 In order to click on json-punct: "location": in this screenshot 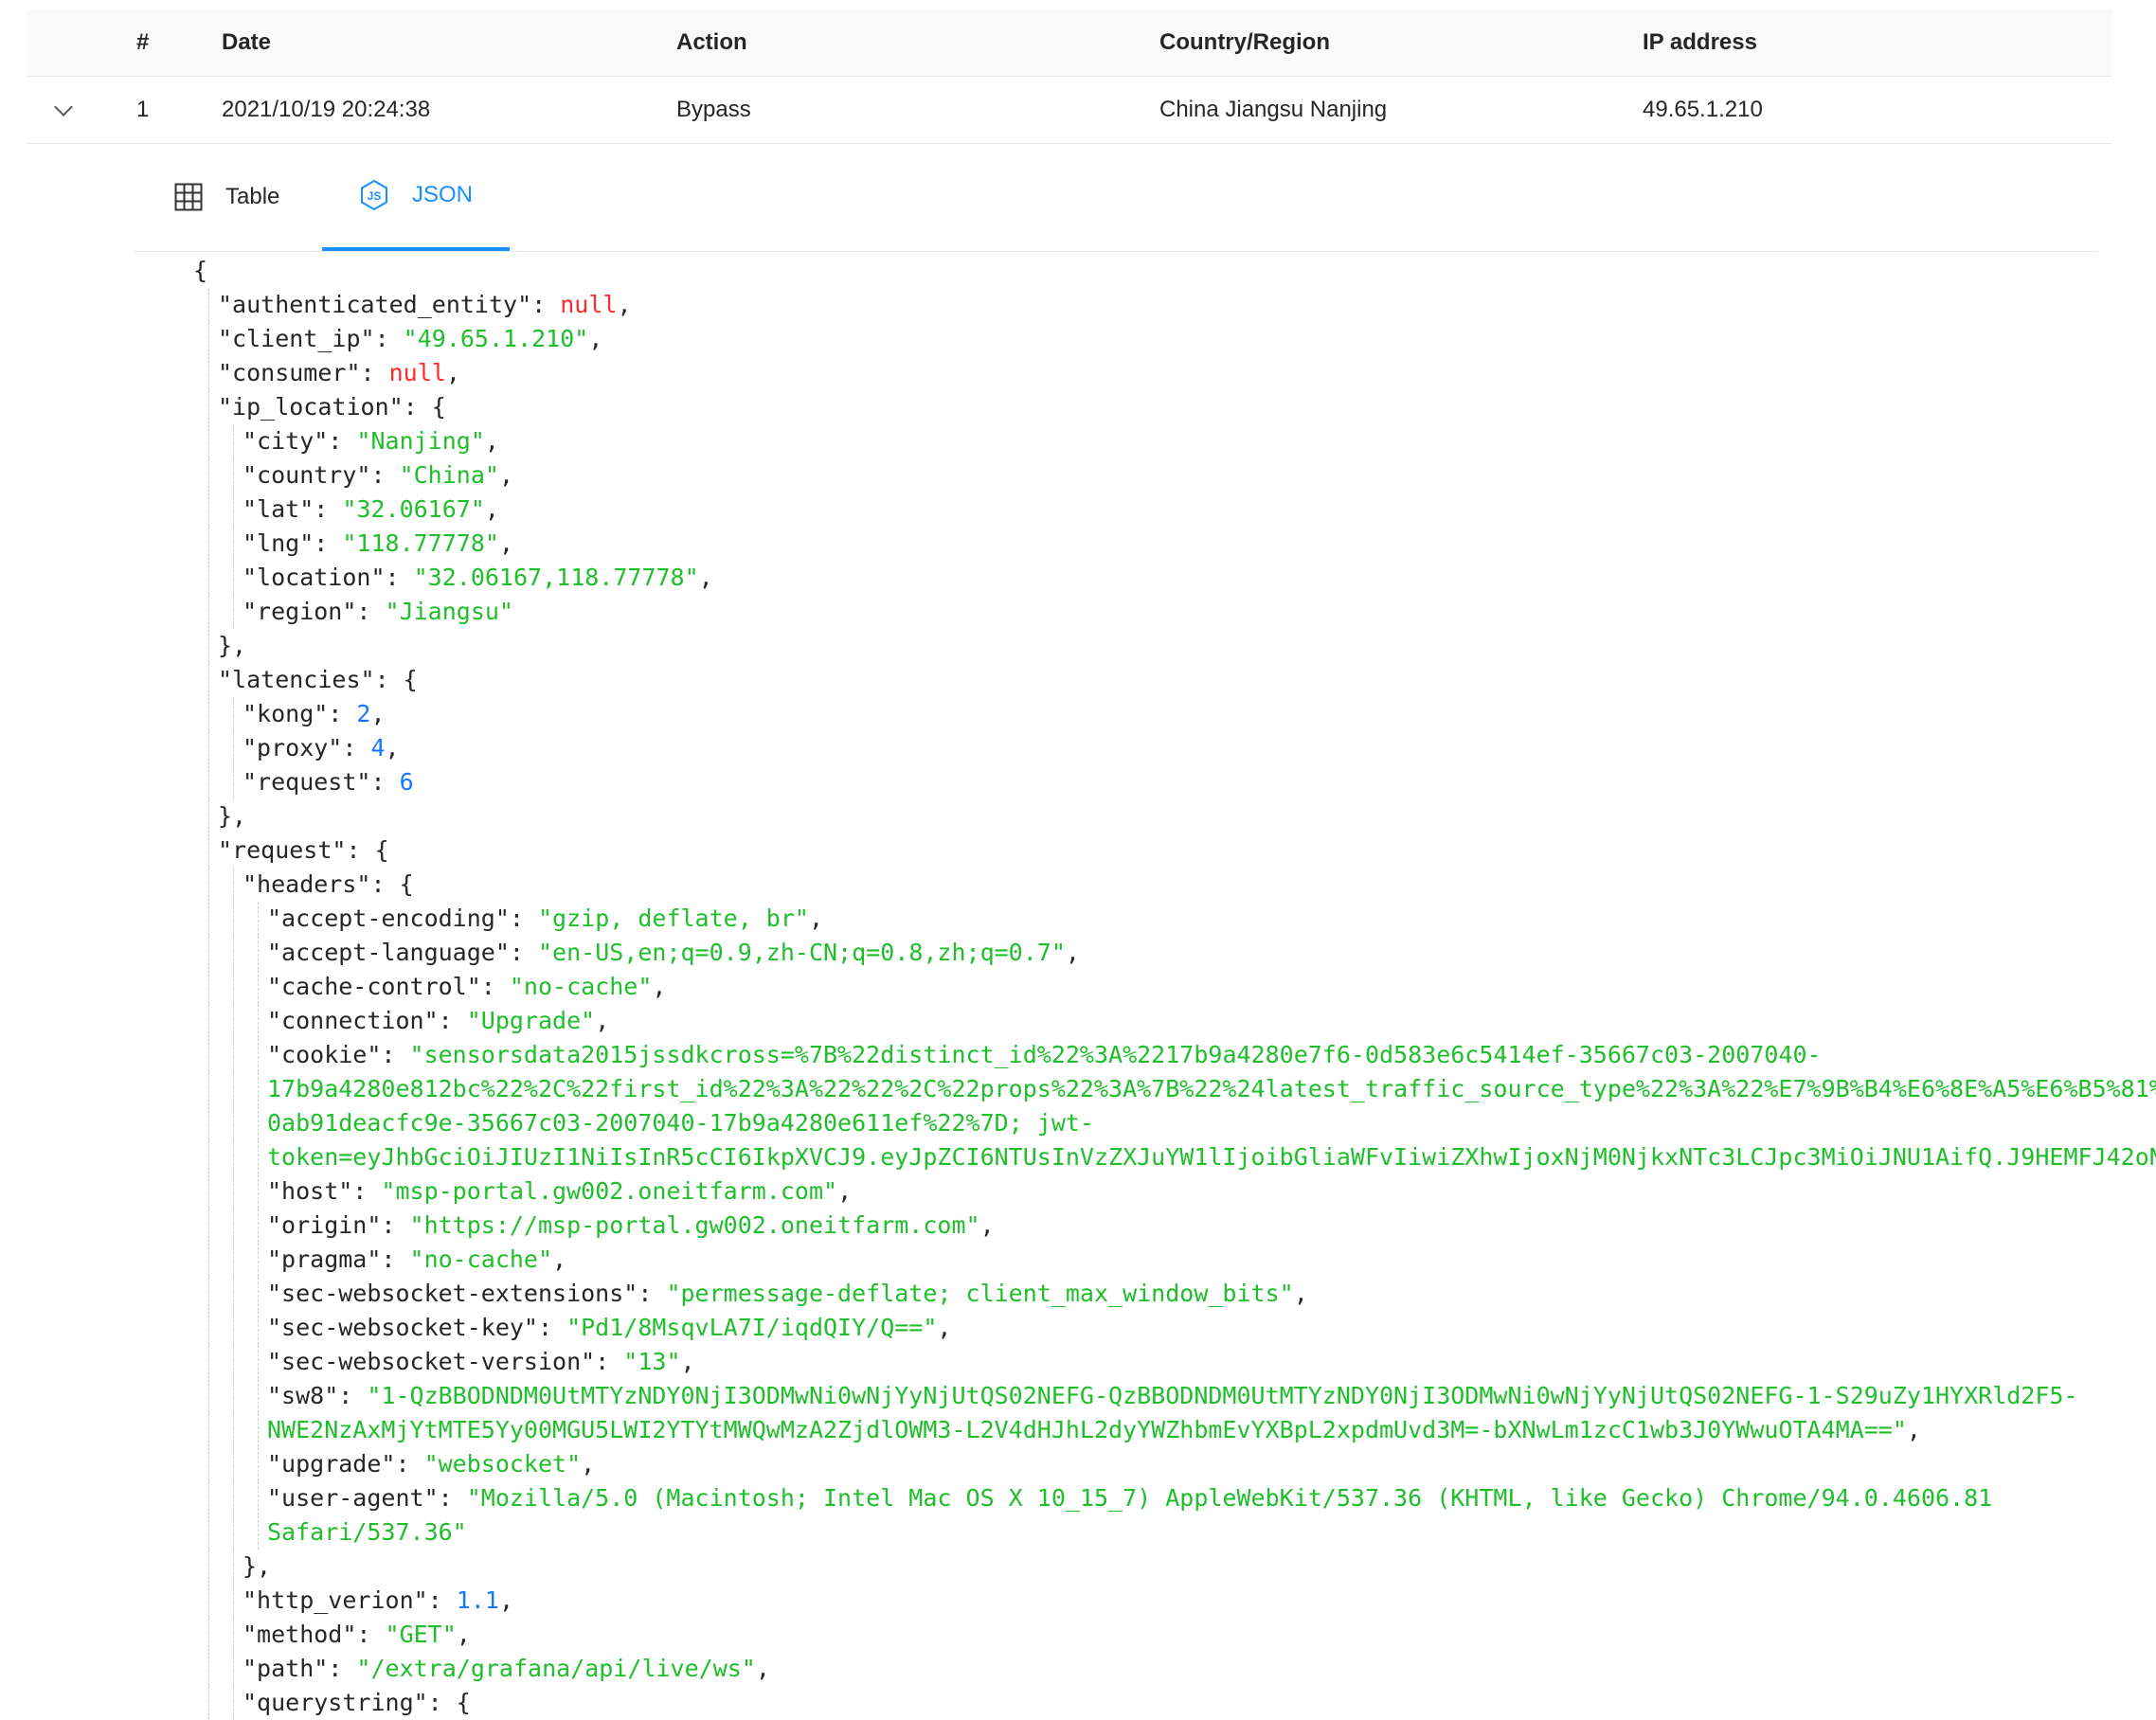, I will do `click(329, 578)`.